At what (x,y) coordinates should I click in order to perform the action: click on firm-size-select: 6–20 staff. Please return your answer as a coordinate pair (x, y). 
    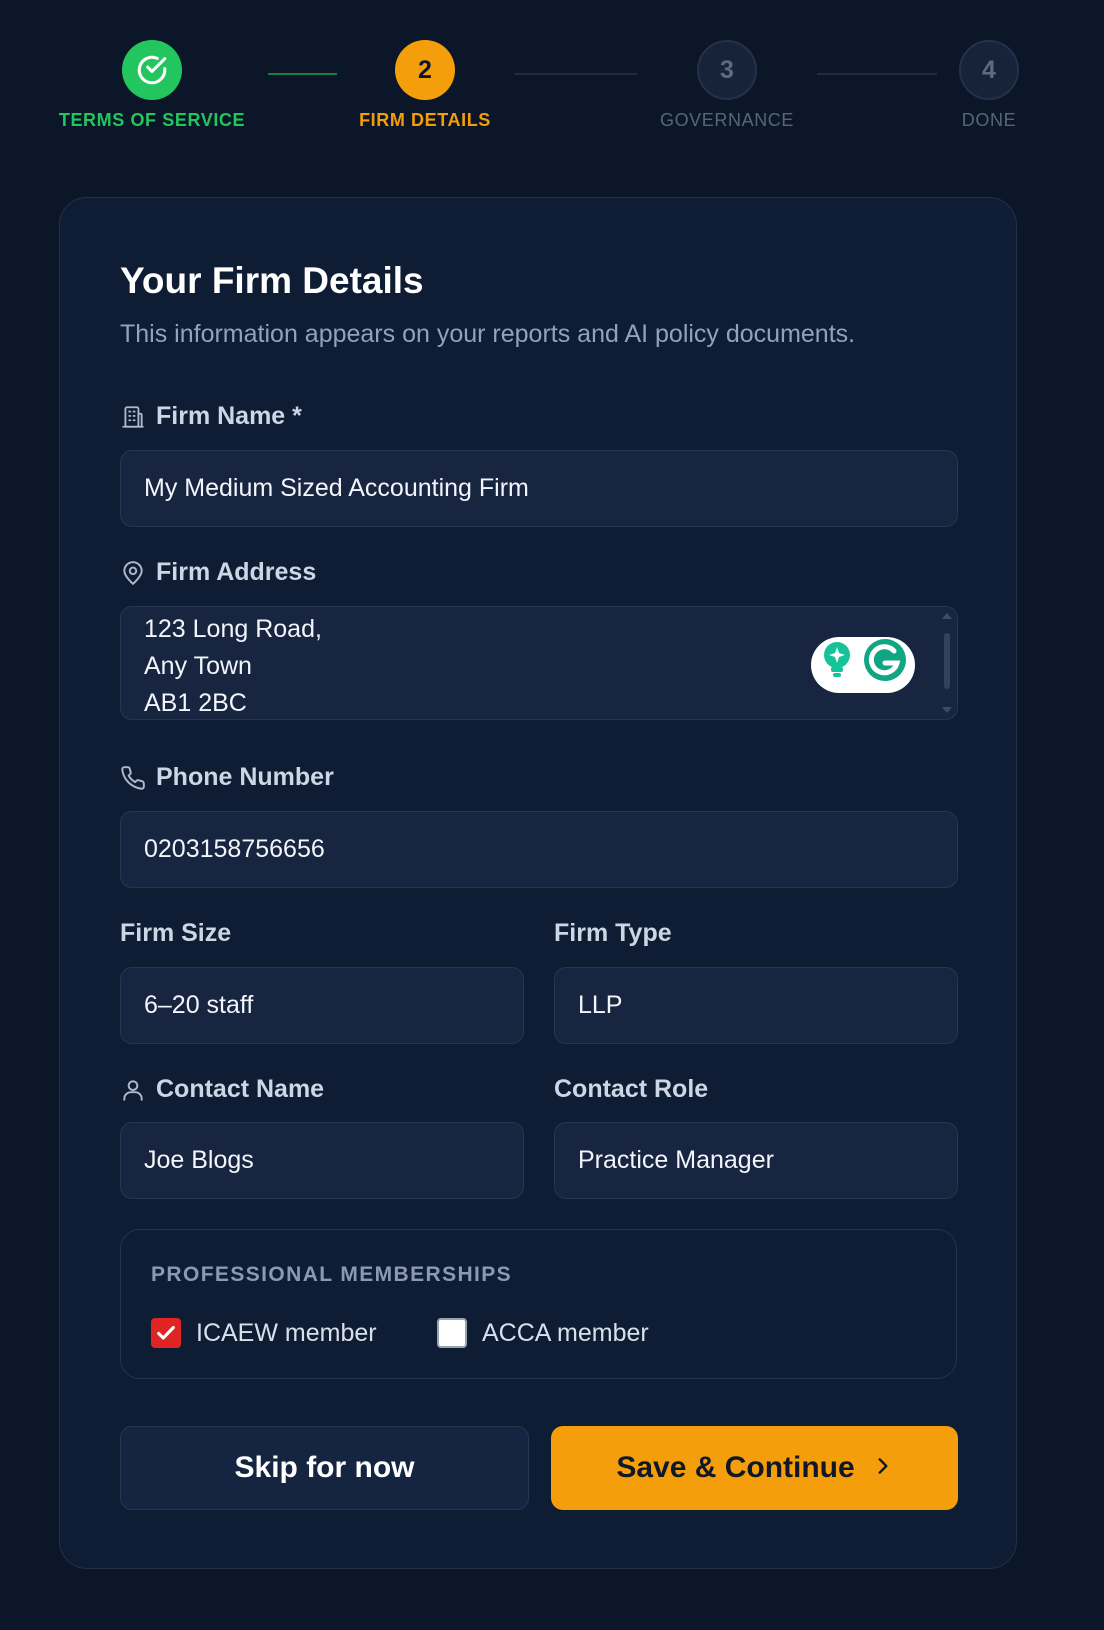
    Looking at the image, I should click on (322, 1005).